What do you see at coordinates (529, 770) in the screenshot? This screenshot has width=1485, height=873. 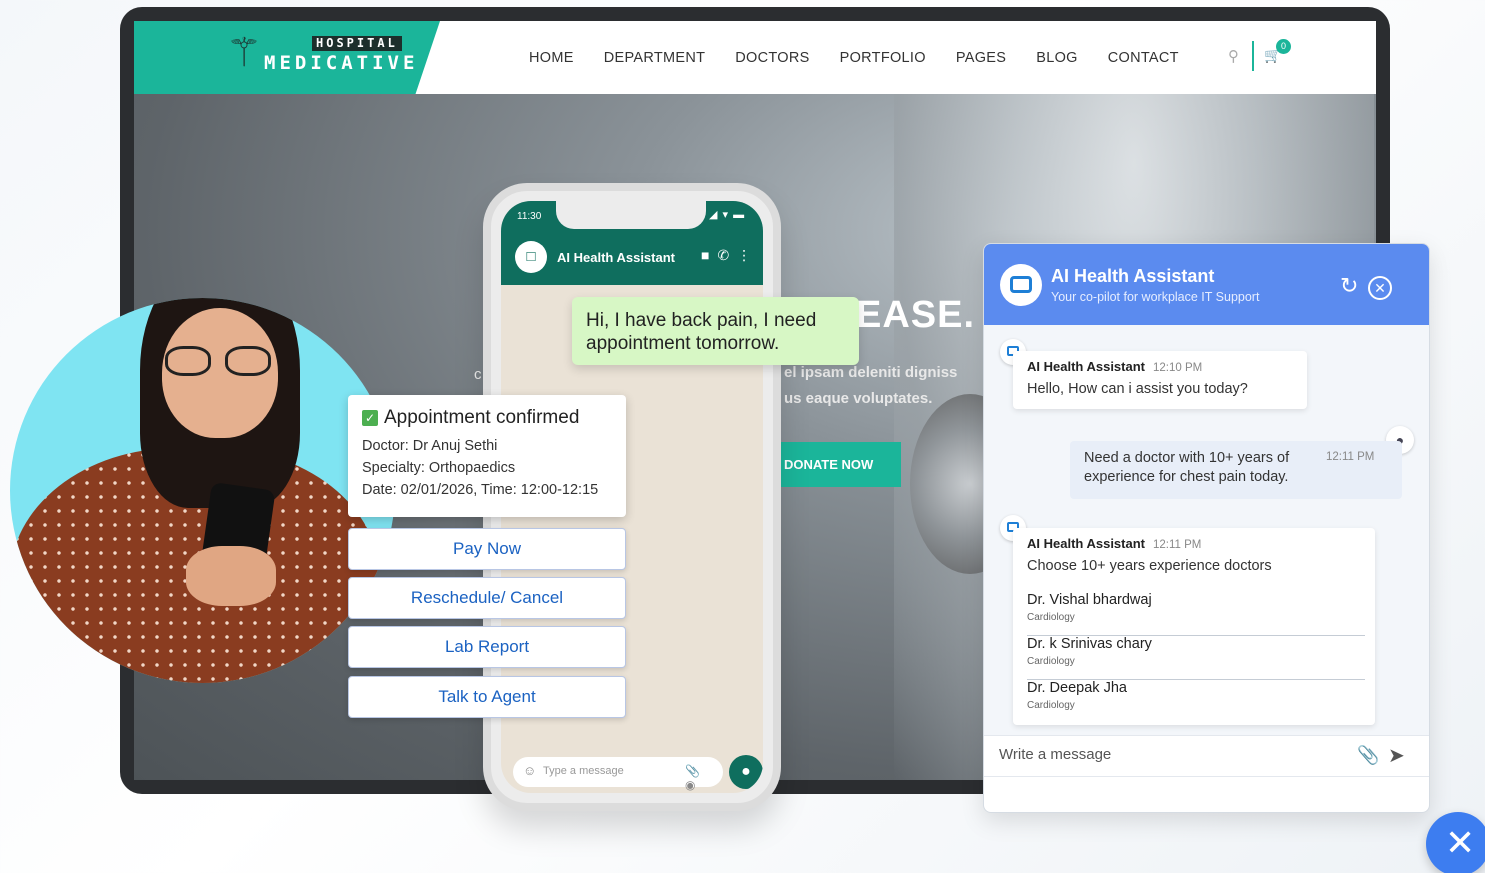 I see `emoji-icon: ☺` at bounding box center [529, 770].